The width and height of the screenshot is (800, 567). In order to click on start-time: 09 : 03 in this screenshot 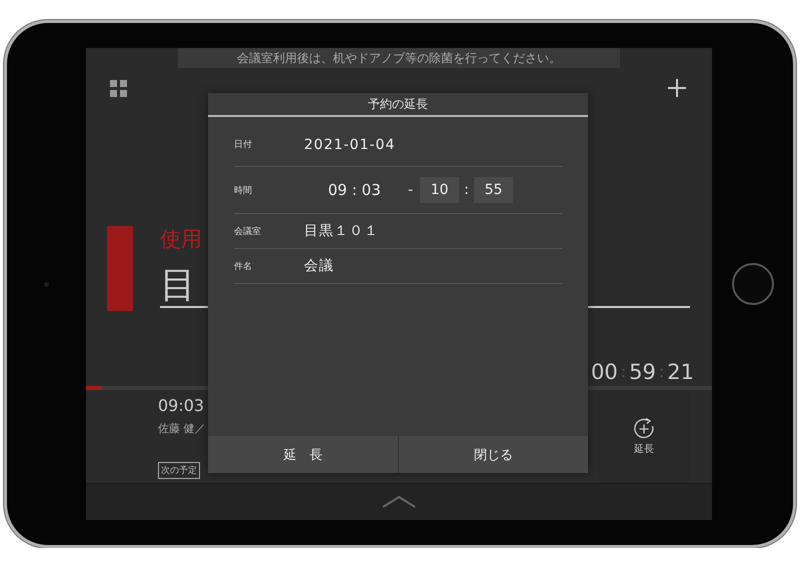, I will do `click(355, 190)`.